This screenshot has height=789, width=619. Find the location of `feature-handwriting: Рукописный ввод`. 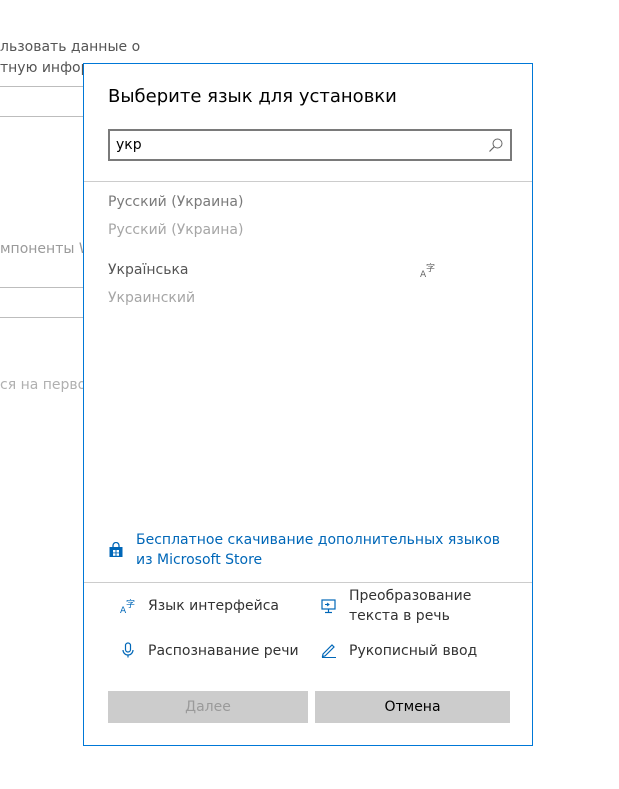

feature-handwriting: Рукописный ввод is located at coordinates (421, 661).